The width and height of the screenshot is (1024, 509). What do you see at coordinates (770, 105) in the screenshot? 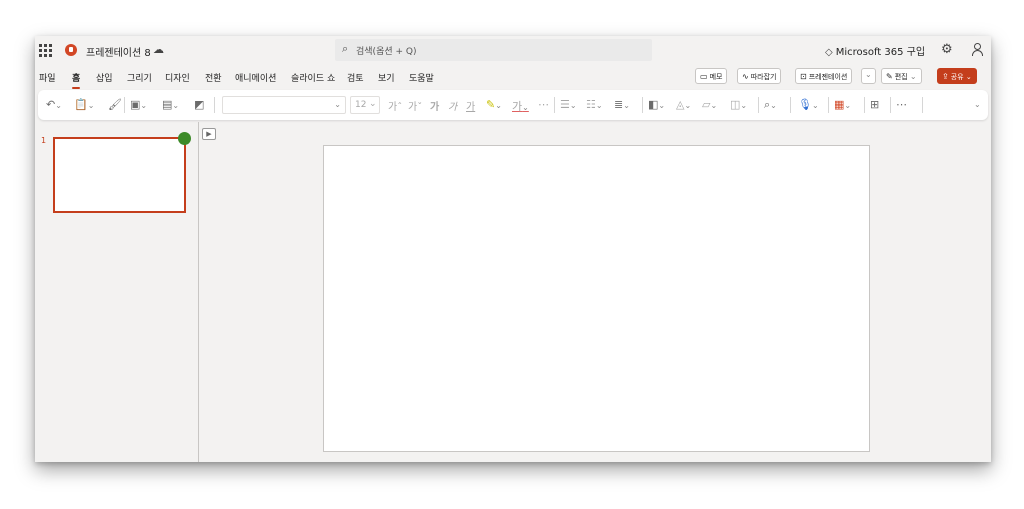
I see `find-icon: ⌕⌄` at bounding box center [770, 105].